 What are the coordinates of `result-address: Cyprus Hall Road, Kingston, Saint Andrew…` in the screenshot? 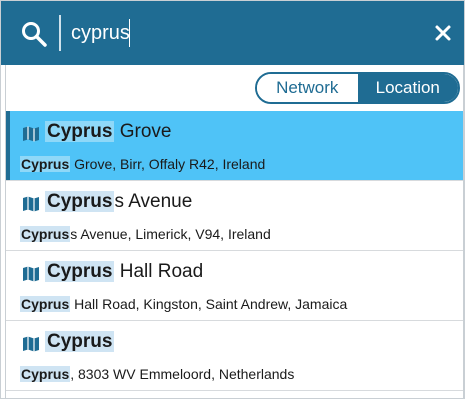 It's located at (183, 304).